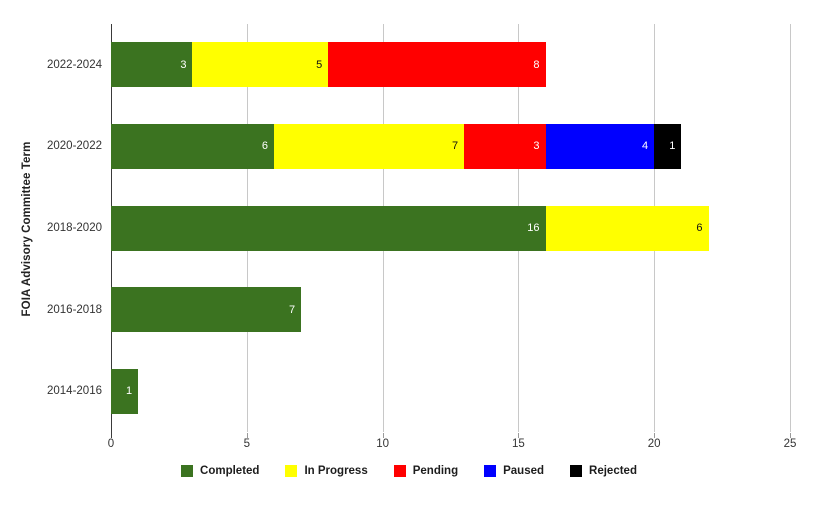 The height and width of the screenshot is (505, 818). I want to click on legend-label: Pending, so click(435, 471).